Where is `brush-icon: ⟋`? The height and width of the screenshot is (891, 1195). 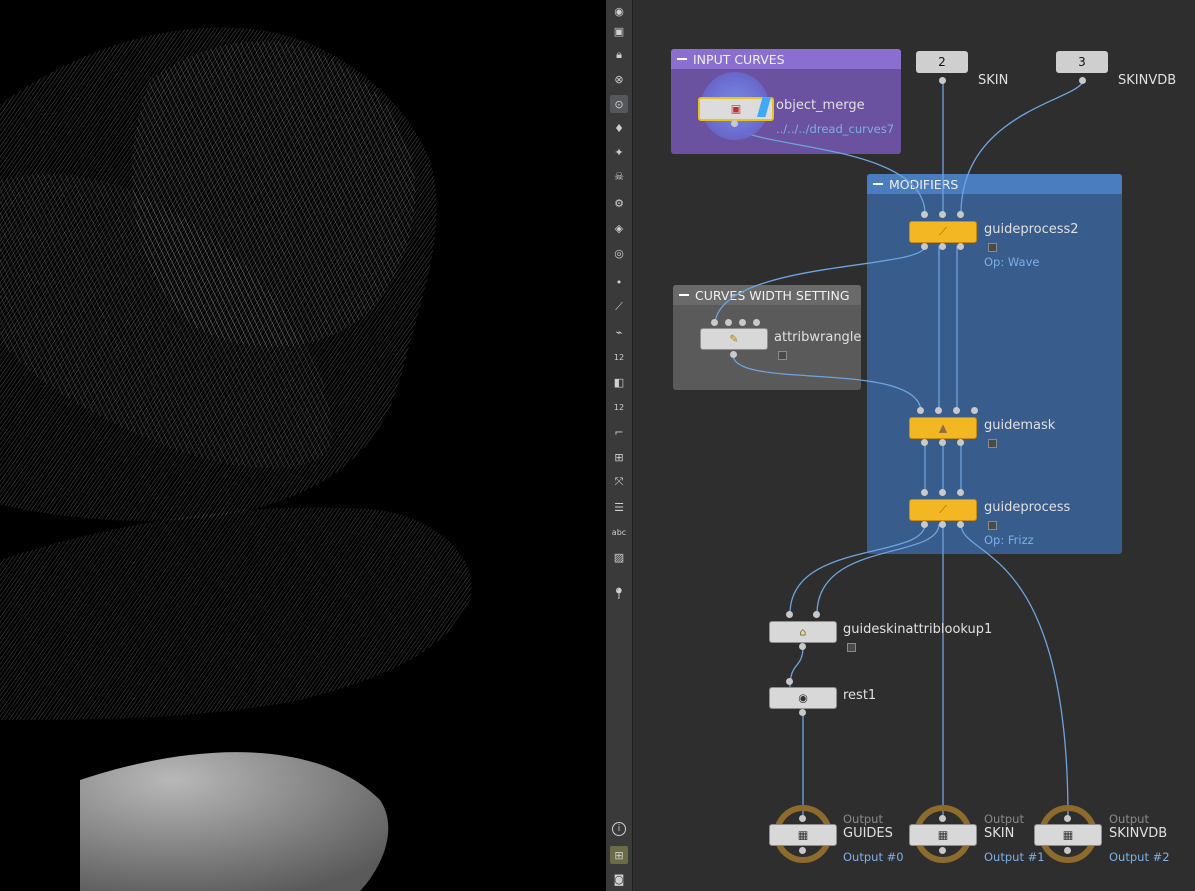
brush-icon: ⟋ is located at coordinates (619, 307).